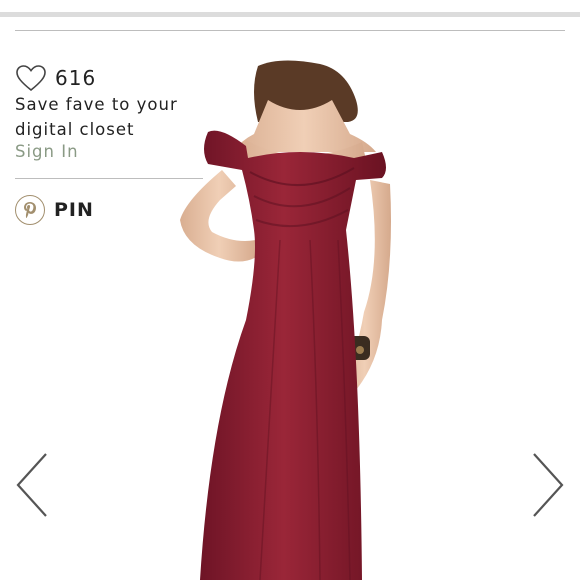  Describe the element at coordinates (31, 78) in the screenshot. I see `heart-icon` at that location.